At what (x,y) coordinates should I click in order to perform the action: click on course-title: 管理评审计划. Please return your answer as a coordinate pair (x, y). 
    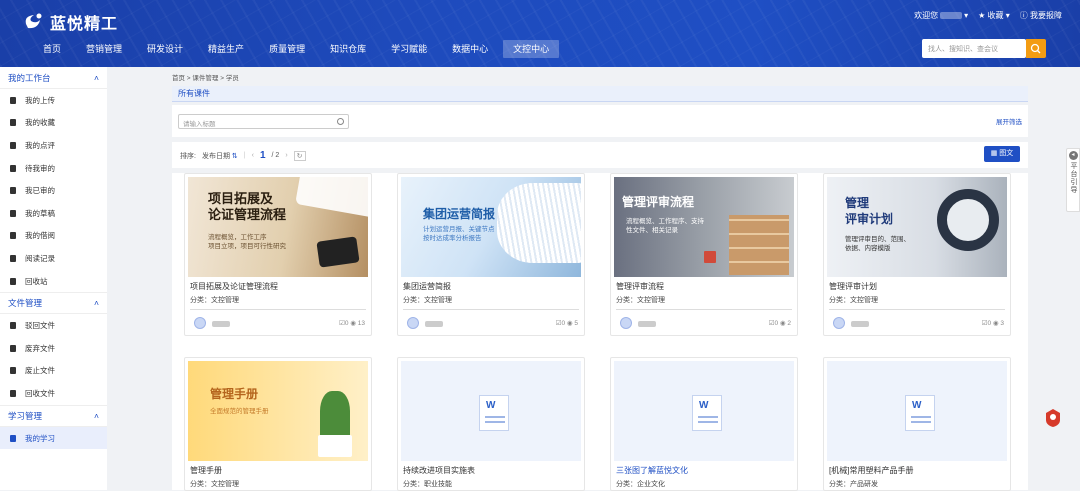
    Looking at the image, I should click on (917, 284).